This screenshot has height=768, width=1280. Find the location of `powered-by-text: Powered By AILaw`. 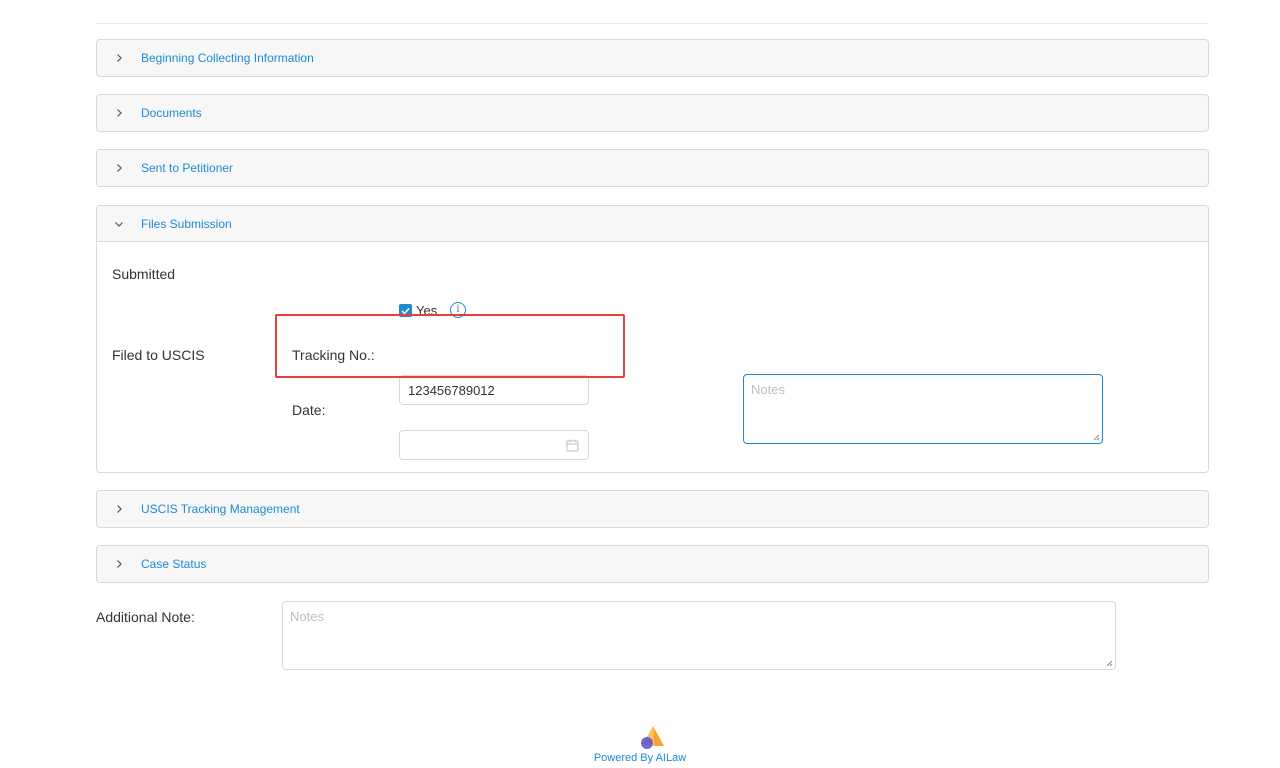

powered-by-text: Powered By AILaw is located at coordinates (640, 758).